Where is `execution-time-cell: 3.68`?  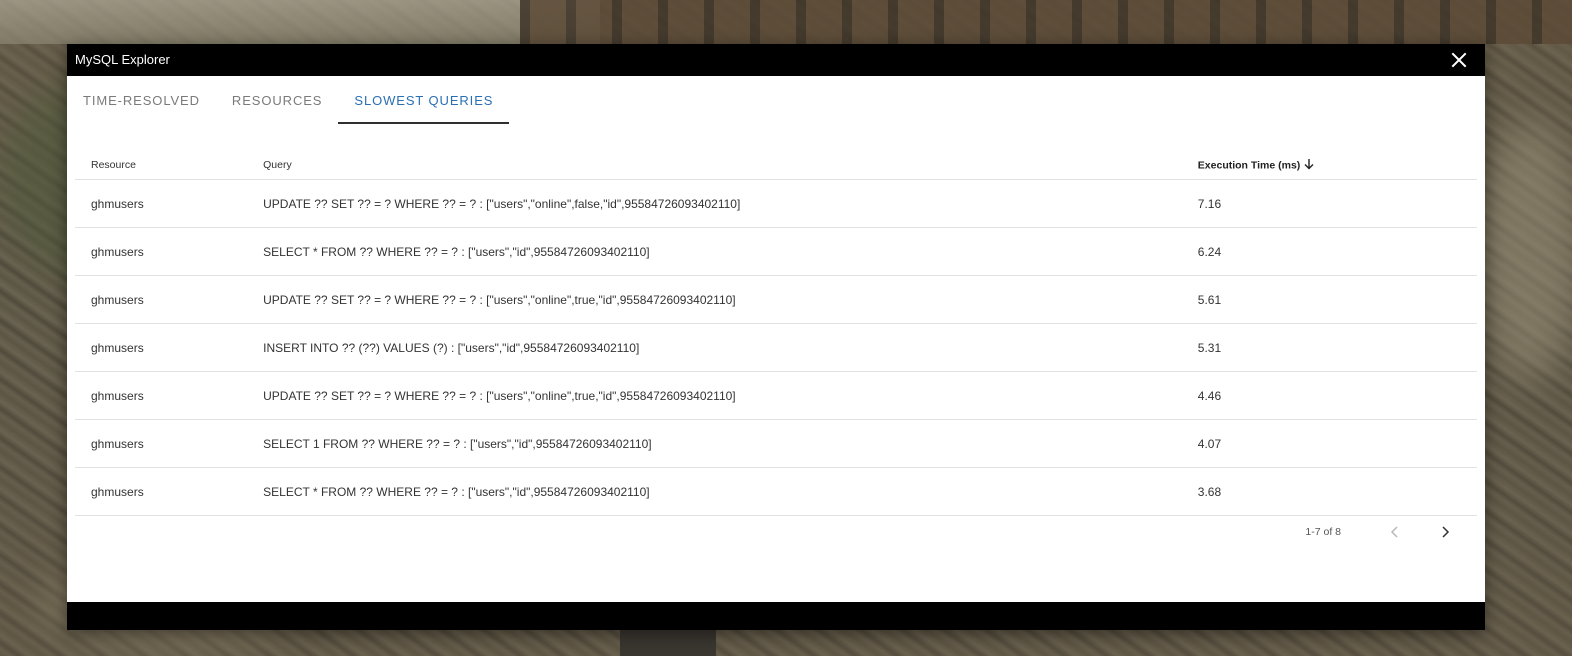
execution-time-cell: 3.68 is located at coordinates (1337, 491).